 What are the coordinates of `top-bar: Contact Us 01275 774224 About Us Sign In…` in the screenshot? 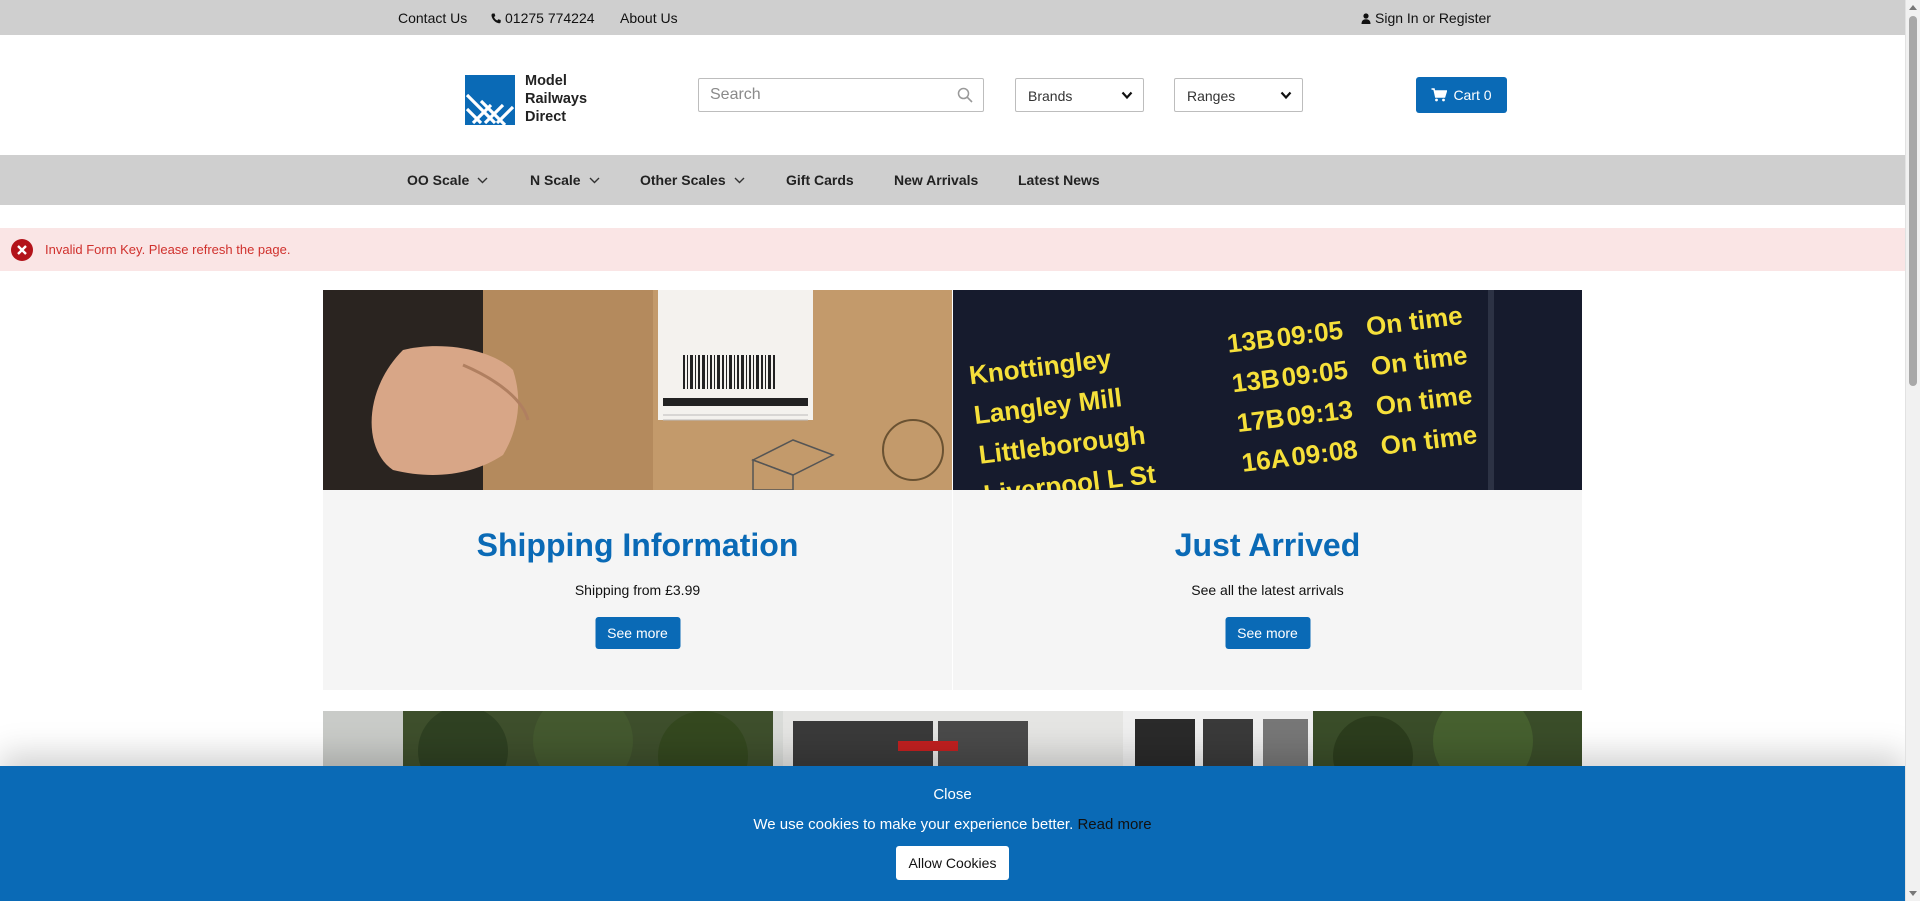 It's located at (952, 17).